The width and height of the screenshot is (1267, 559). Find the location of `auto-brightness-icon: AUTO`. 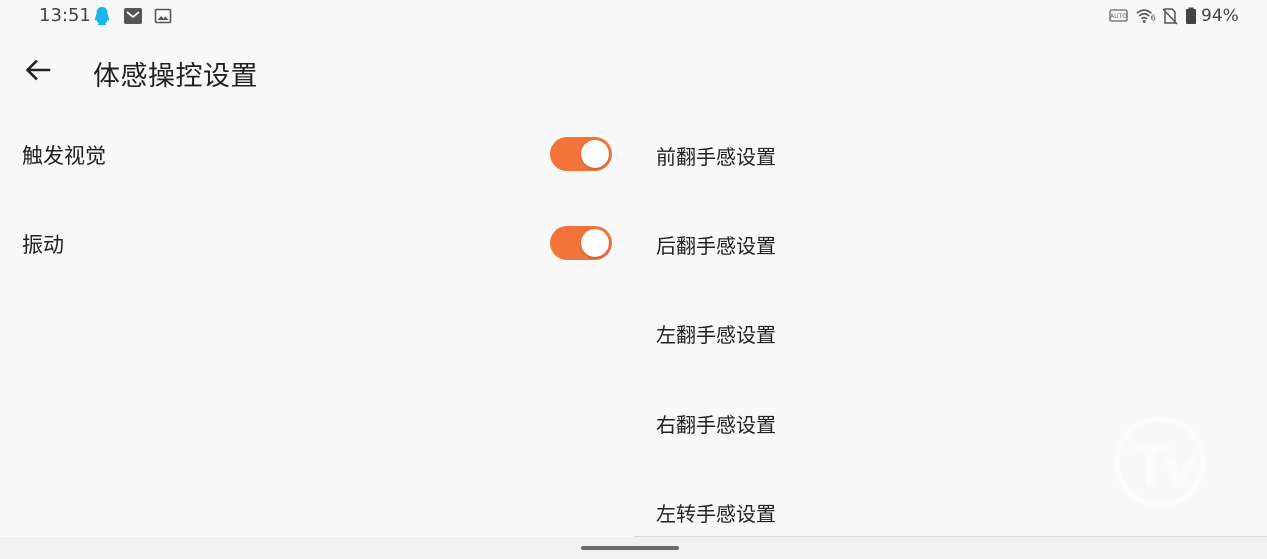

auto-brightness-icon: AUTO is located at coordinates (1119, 16).